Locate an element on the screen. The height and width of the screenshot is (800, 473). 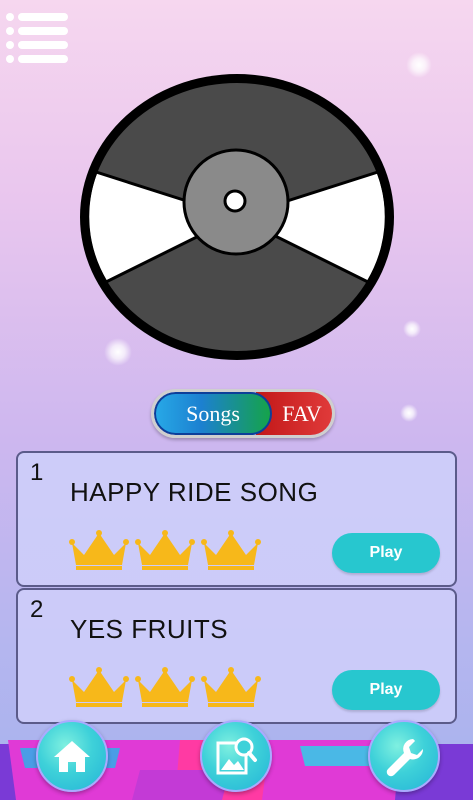
song-title: HAPPY RIDE SONG is located at coordinates (194, 492).